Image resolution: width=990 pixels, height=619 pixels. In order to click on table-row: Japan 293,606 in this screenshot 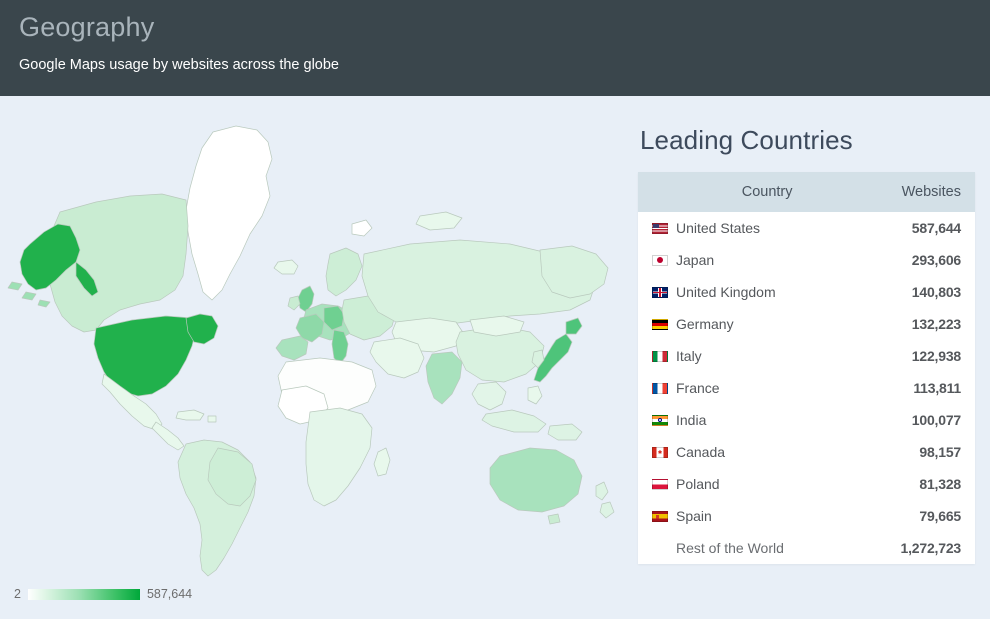, I will do `click(806, 260)`.